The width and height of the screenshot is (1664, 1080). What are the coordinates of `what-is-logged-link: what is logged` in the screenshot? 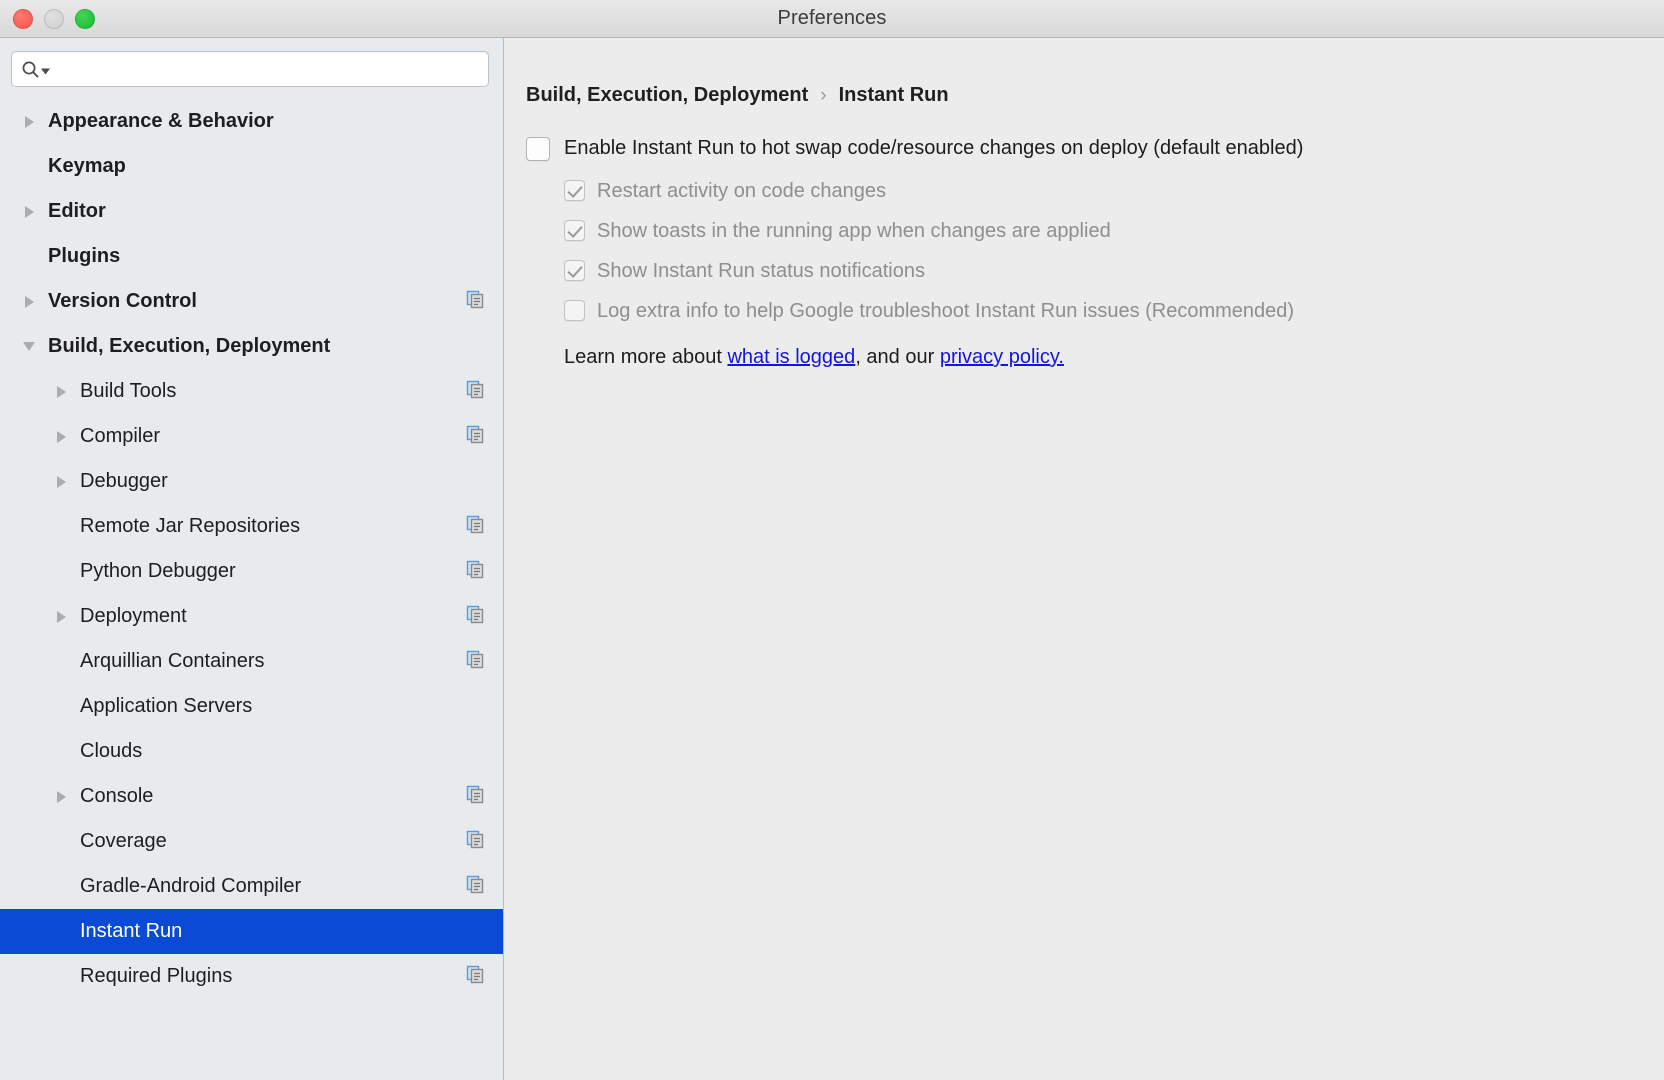 It's located at (791, 357).